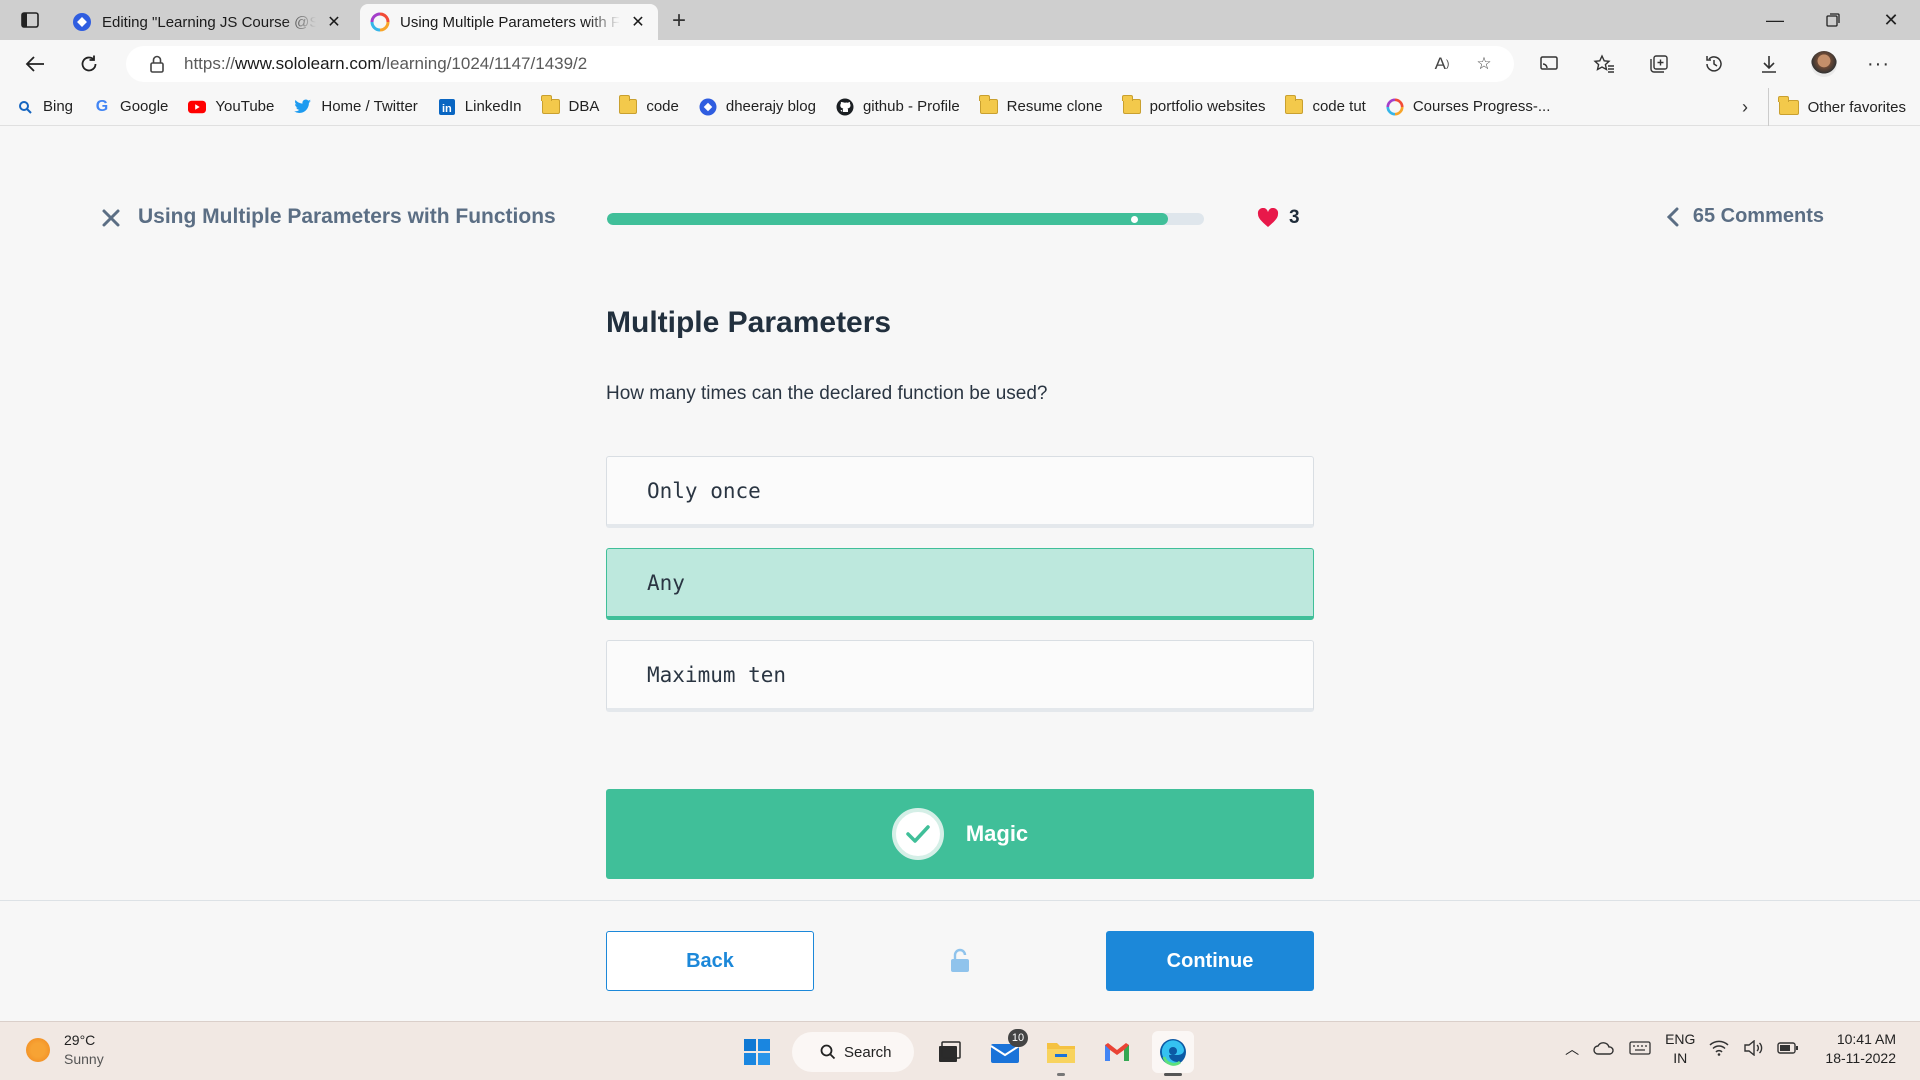 The width and height of the screenshot is (1920, 1080). I want to click on youtube-icon, so click(197, 107).